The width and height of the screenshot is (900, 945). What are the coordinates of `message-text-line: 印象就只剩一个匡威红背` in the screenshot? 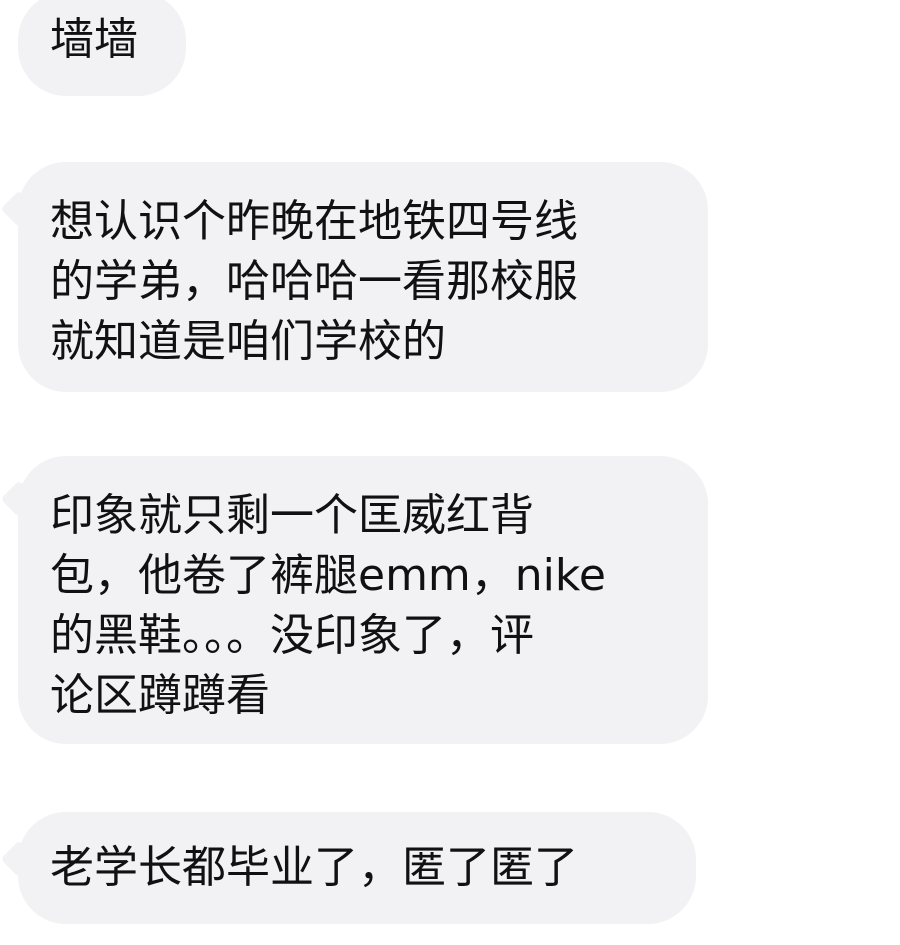 It's located at (292, 515).